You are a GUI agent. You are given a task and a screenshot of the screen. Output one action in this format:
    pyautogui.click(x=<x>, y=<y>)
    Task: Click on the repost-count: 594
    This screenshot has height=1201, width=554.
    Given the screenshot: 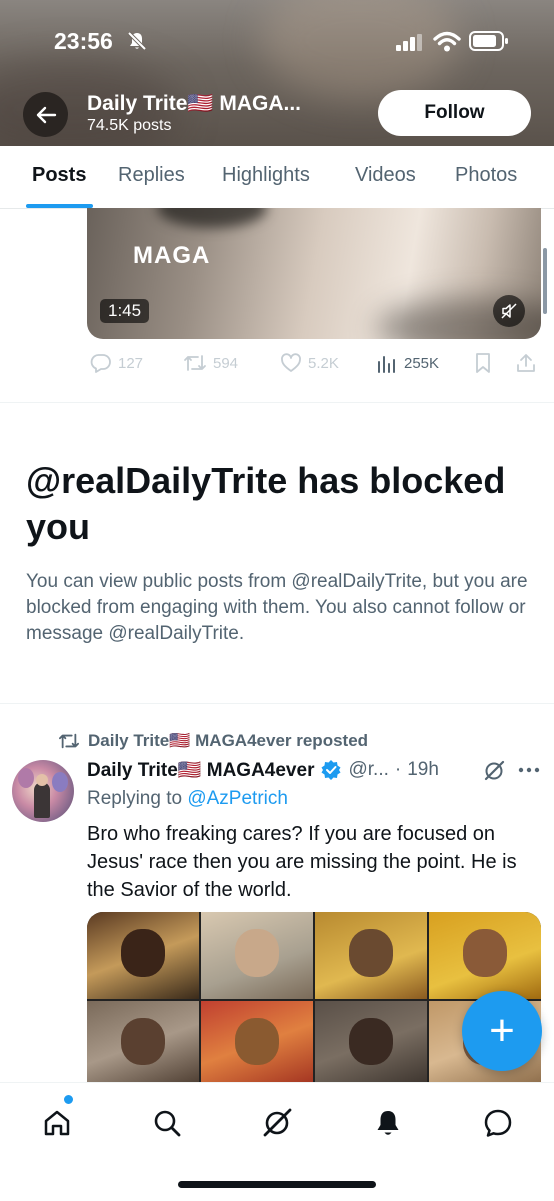 What is the action you would take?
    pyautogui.click(x=226, y=363)
    